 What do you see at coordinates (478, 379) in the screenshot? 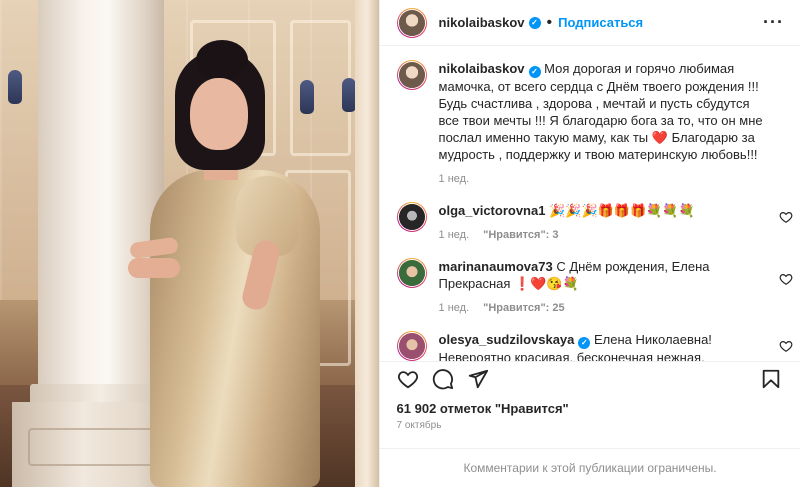
I see `share-icon` at bounding box center [478, 379].